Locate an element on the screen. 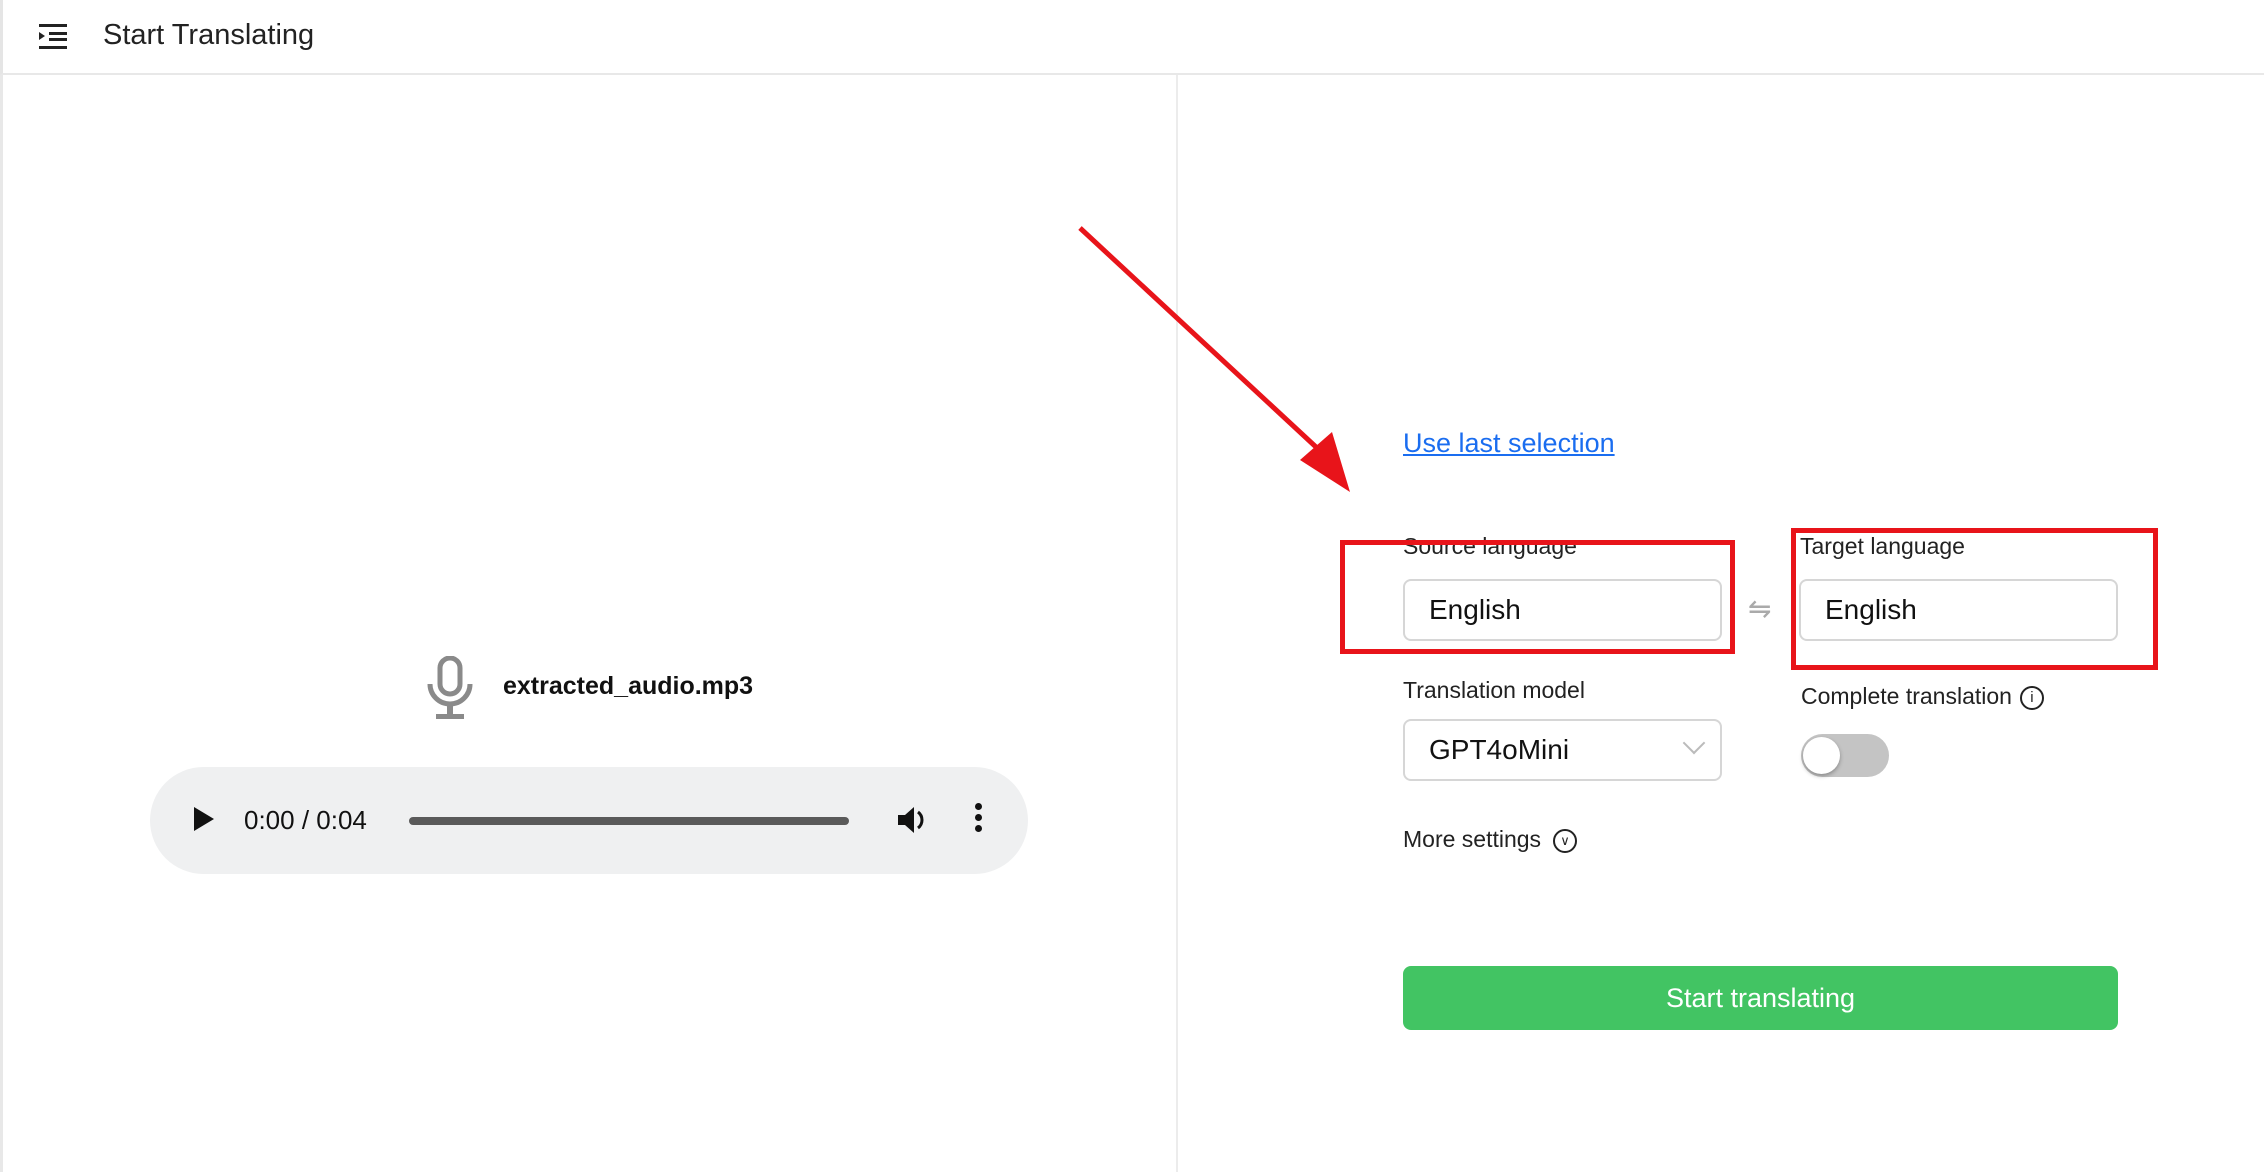 The image size is (2264, 1172). more-options-icon is located at coordinates (978, 821).